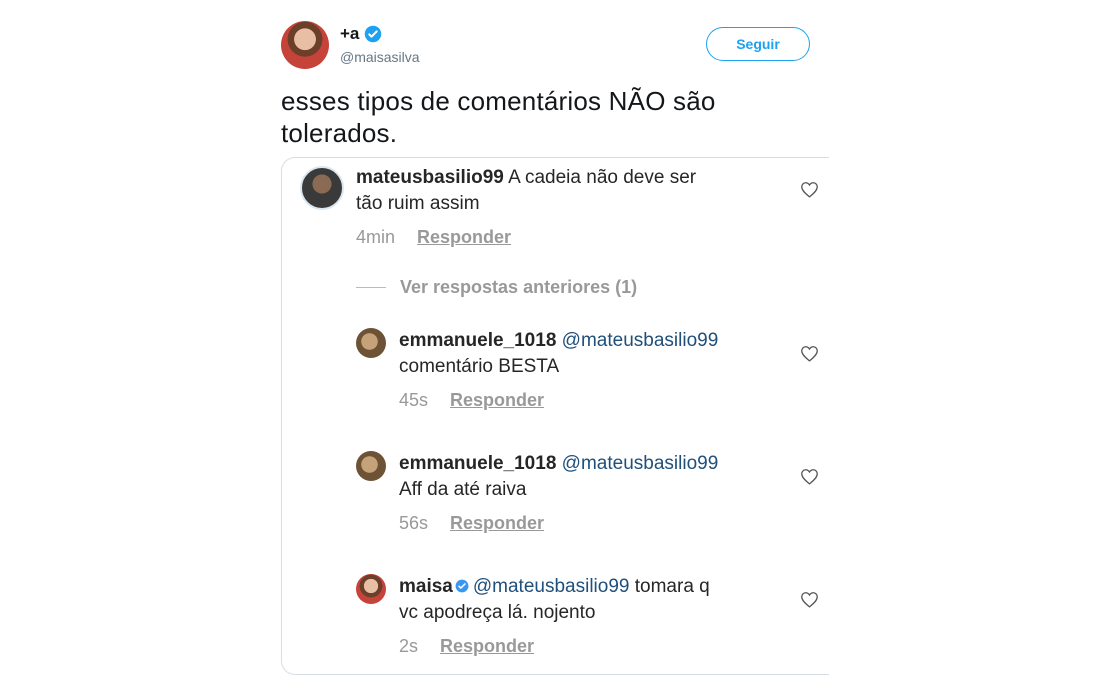  I want to click on author-display-name: +a, so click(349, 34).